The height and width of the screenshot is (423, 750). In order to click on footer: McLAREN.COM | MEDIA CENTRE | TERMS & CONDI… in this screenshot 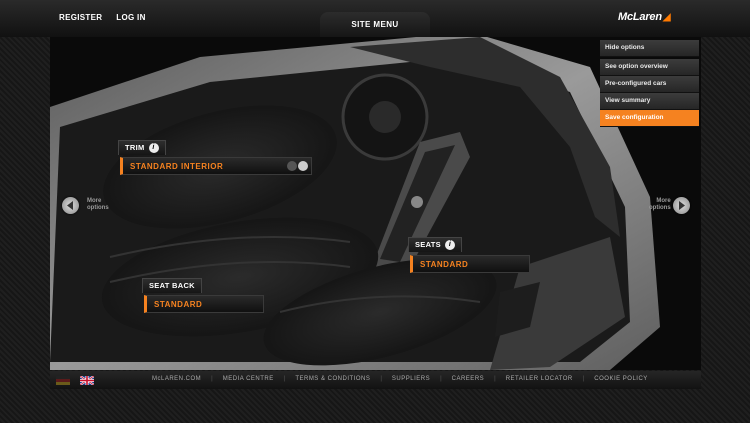, I will do `click(375, 380)`.